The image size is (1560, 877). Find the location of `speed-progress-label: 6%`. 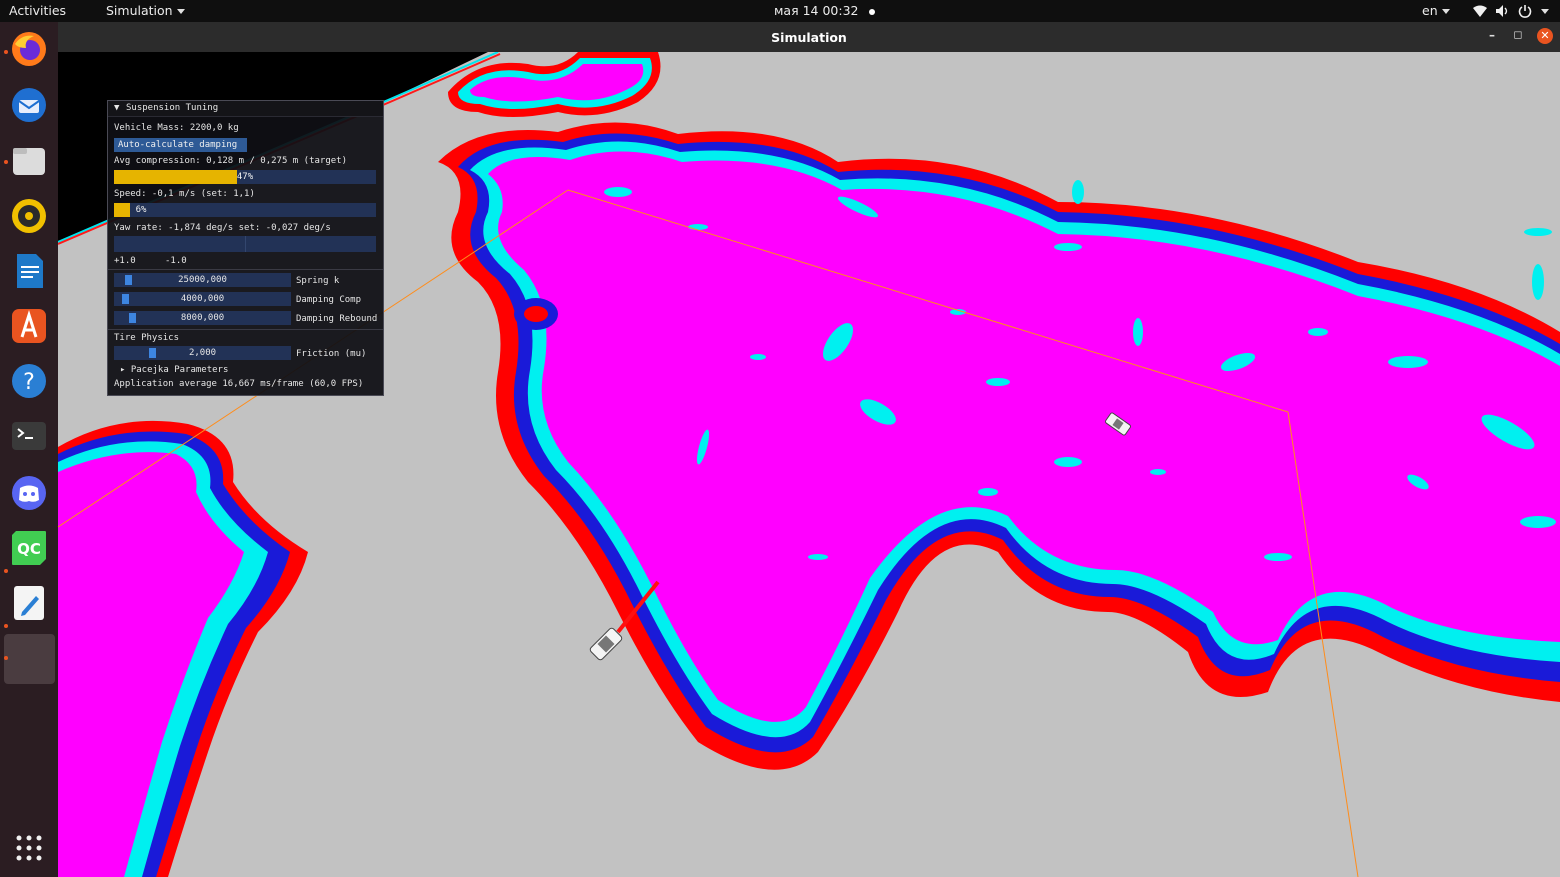

speed-progress-label: 6% is located at coordinates (141, 210).